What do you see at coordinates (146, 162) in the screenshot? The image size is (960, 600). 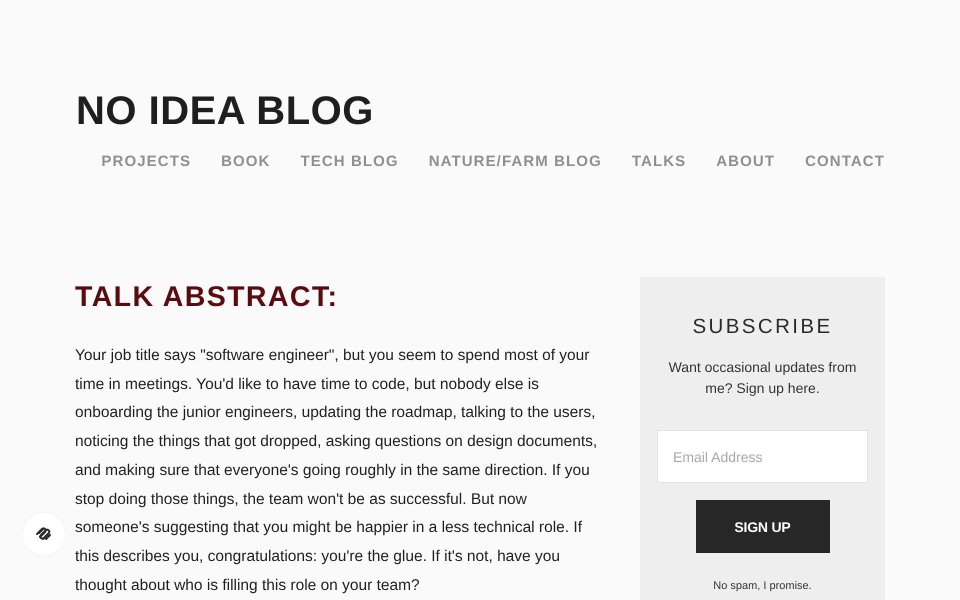 I see `nav-link: PROJECTS` at bounding box center [146, 162].